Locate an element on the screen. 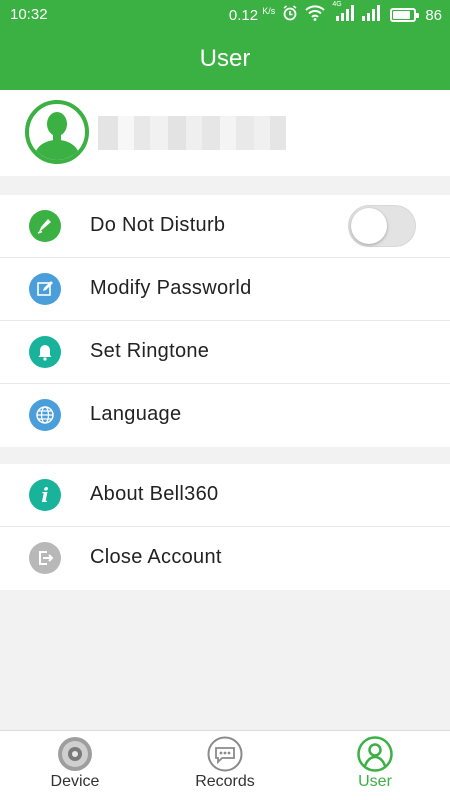 Image resolution: width=450 pixels, height=800 pixels. modify-password-label: Modify Passworld is located at coordinates (171, 288).